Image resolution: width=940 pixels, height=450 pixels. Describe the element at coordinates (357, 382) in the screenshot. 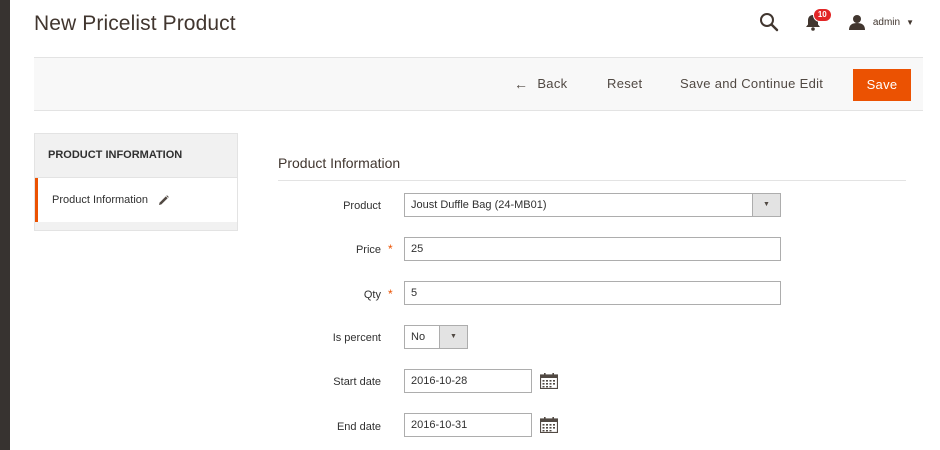

I see `start-date-label: Start date` at that location.